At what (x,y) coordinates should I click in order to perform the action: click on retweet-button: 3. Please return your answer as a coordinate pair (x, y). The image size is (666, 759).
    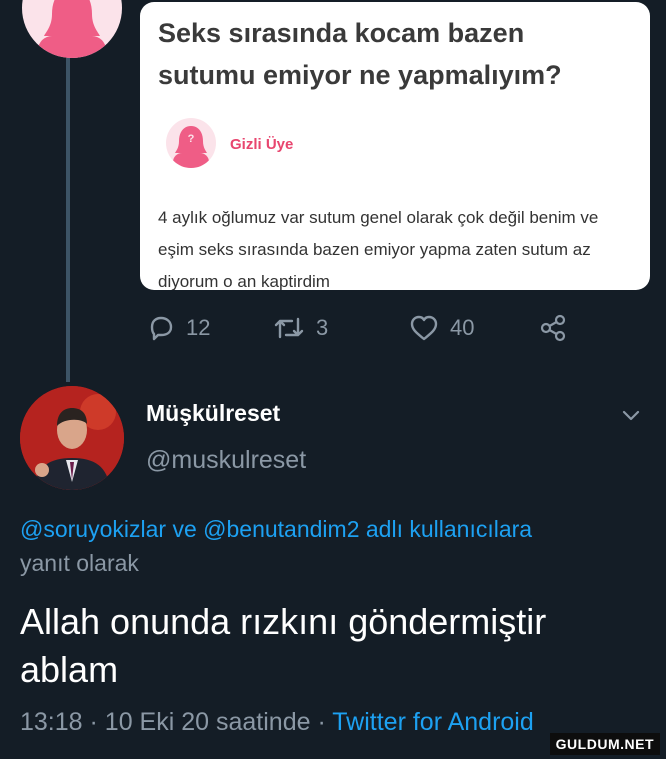
    Looking at the image, I should click on (300, 328).